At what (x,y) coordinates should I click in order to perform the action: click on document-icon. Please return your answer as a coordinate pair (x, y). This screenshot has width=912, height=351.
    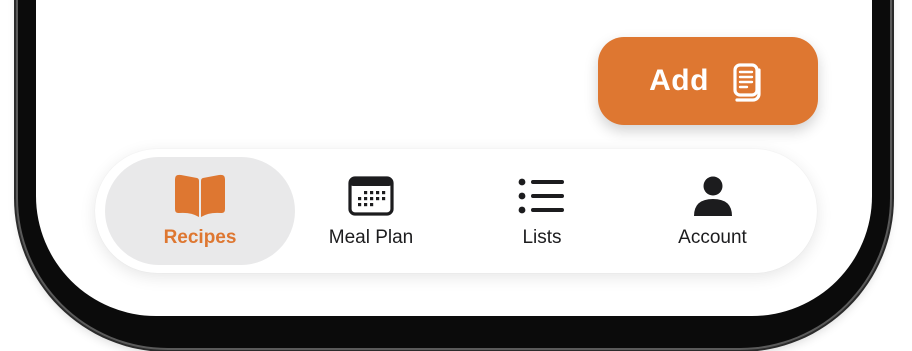
    Looking at the image, I should click on (747, 81).